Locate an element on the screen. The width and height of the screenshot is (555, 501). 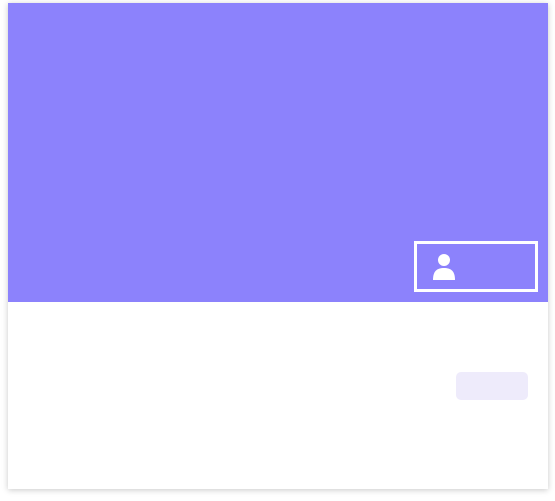
action-button is located at coordinates (492, 386).